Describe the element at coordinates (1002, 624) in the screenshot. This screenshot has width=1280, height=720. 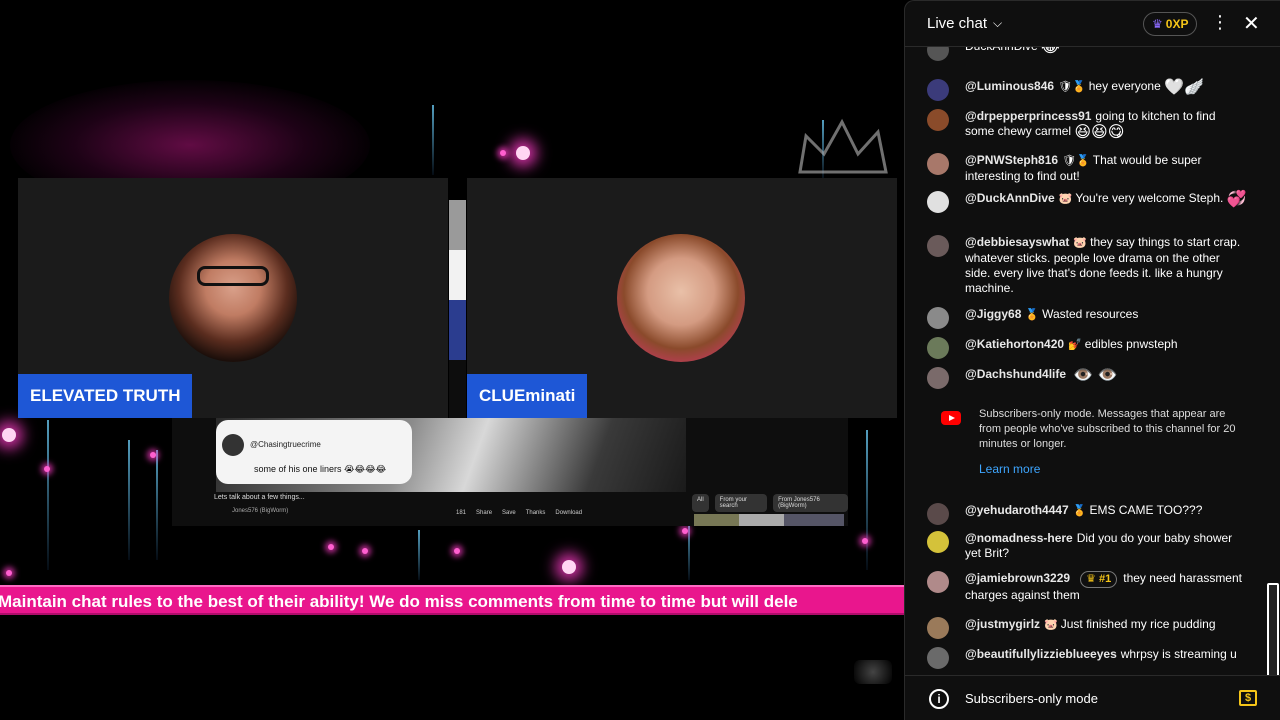
I see `message-author: @justmygirlz` at that location.